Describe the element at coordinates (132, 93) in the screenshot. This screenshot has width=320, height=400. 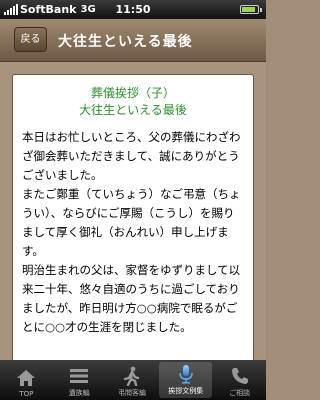
I see `card-title-line-1: 葬儀挨拶（子）` at that location.